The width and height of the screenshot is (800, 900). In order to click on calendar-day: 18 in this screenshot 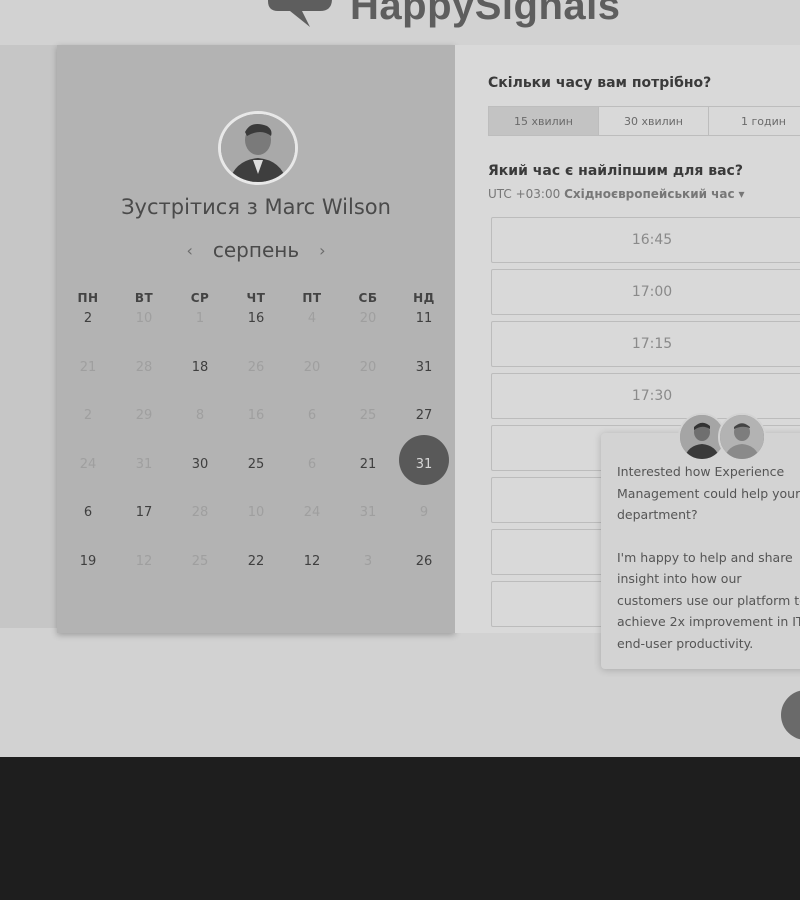, I will do `click(200, 368)`.